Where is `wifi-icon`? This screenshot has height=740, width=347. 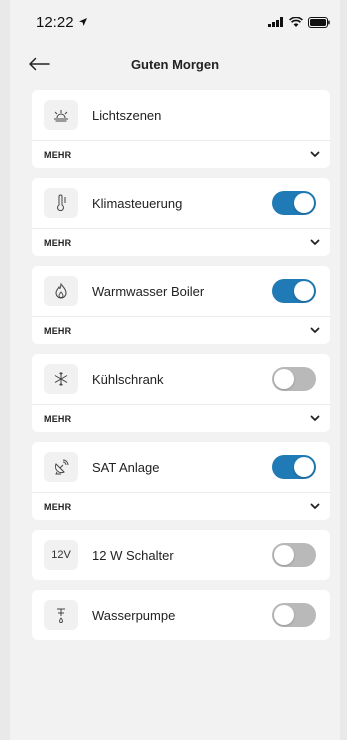
wifi-icon is located at coordinates (296, 22).